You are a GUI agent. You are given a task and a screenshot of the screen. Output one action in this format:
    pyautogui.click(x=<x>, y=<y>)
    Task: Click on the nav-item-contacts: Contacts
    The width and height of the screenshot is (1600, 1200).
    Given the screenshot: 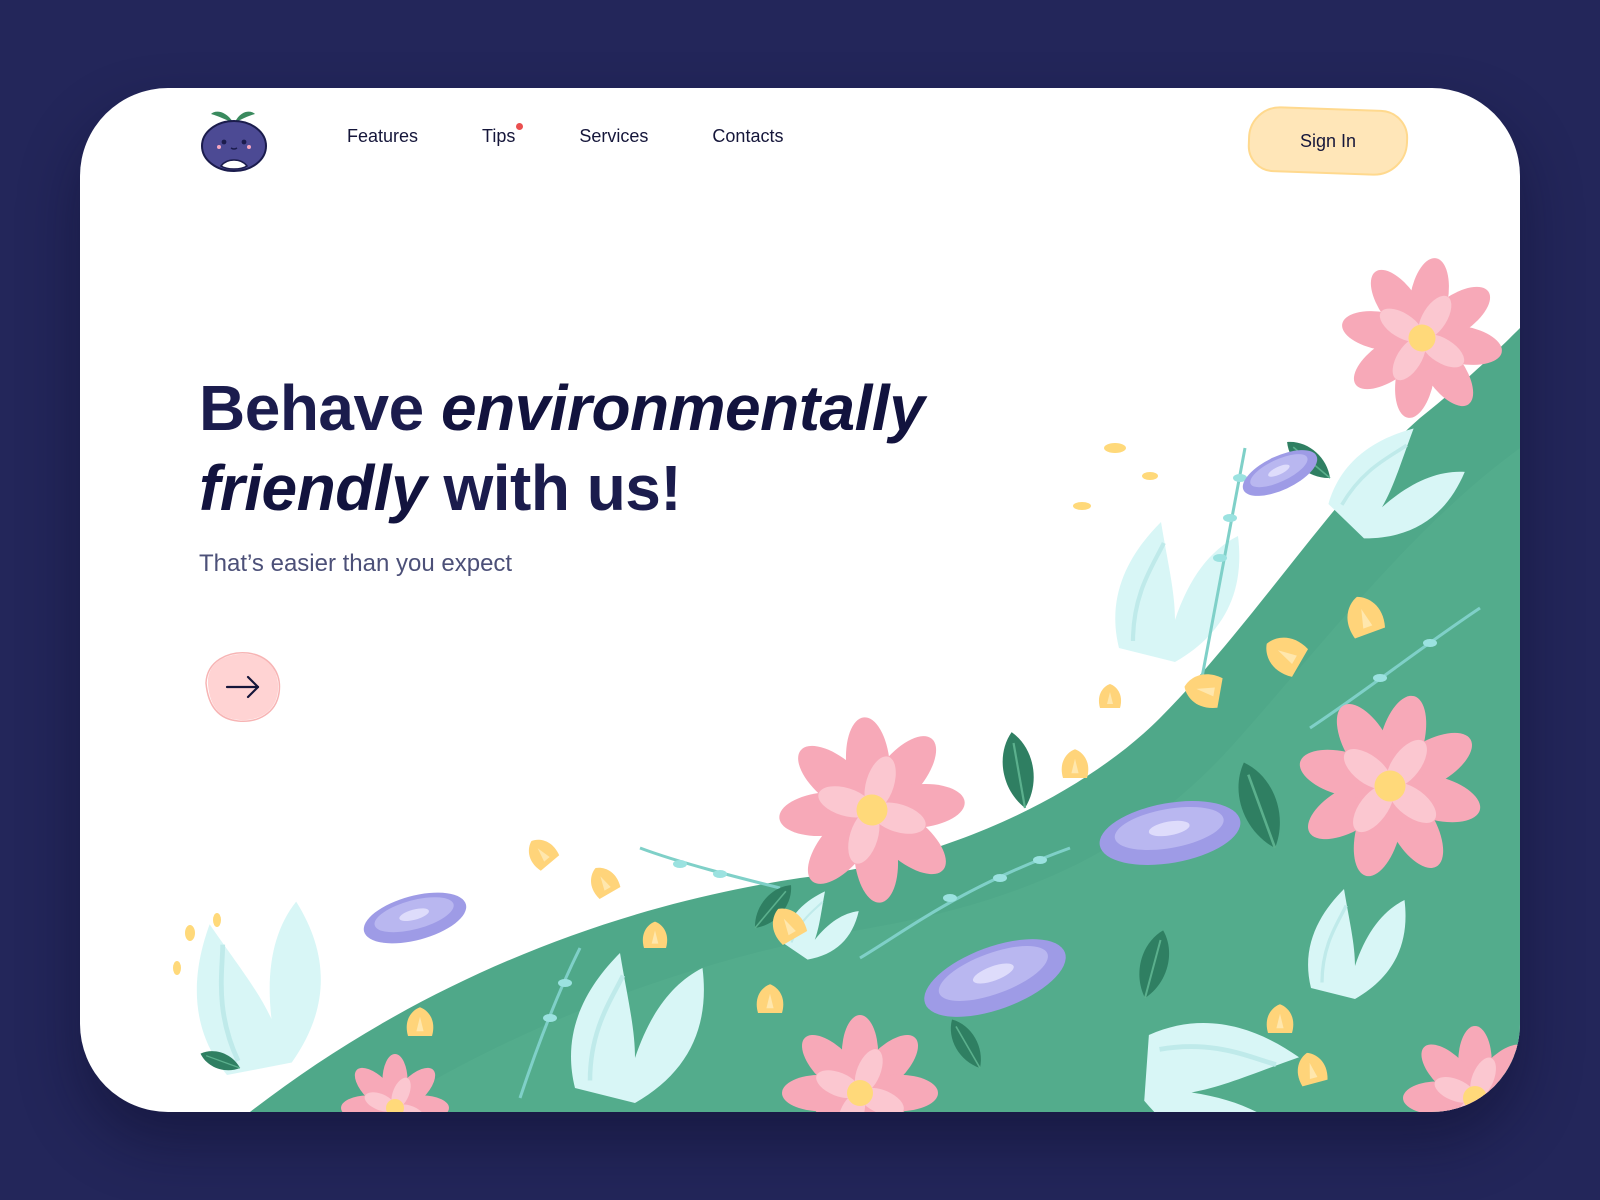 What is the action you would take?
    pyautogui.click(x=747, y=136)
    